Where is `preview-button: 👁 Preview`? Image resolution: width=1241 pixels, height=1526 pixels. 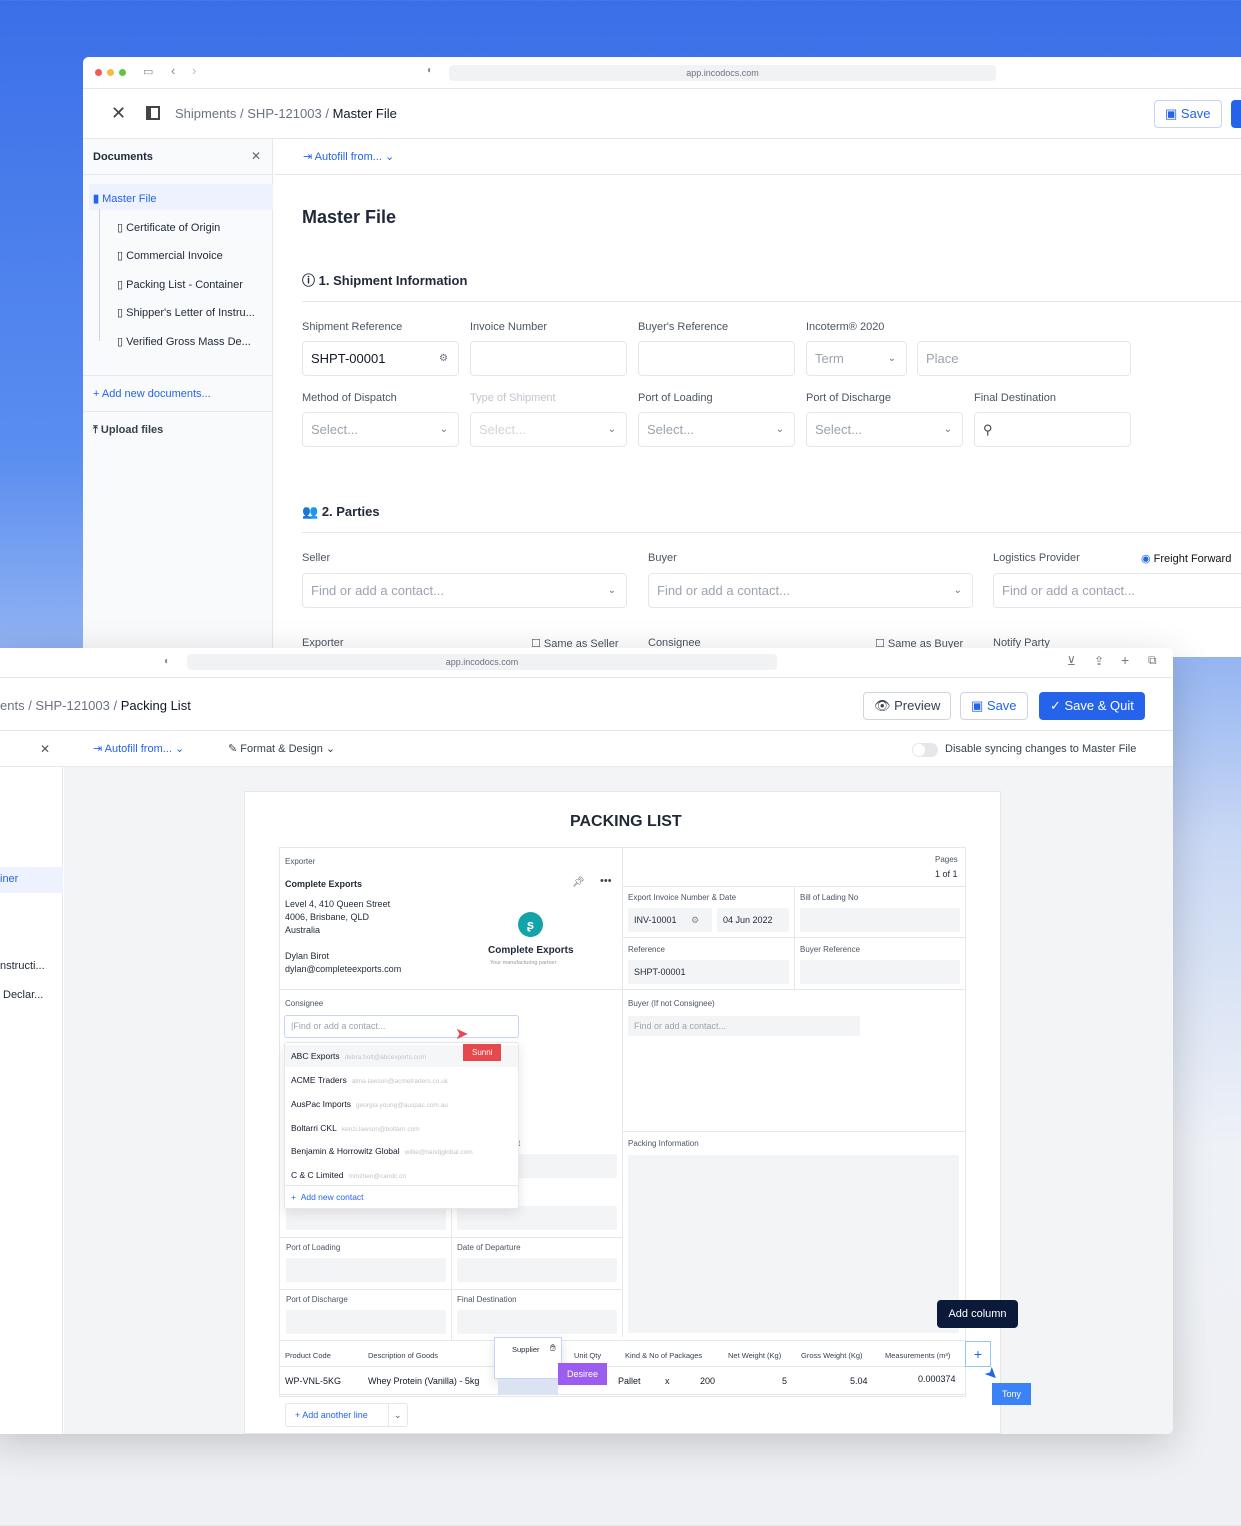
preview-button: 👁 Preview is located at coordinates (907, 706).